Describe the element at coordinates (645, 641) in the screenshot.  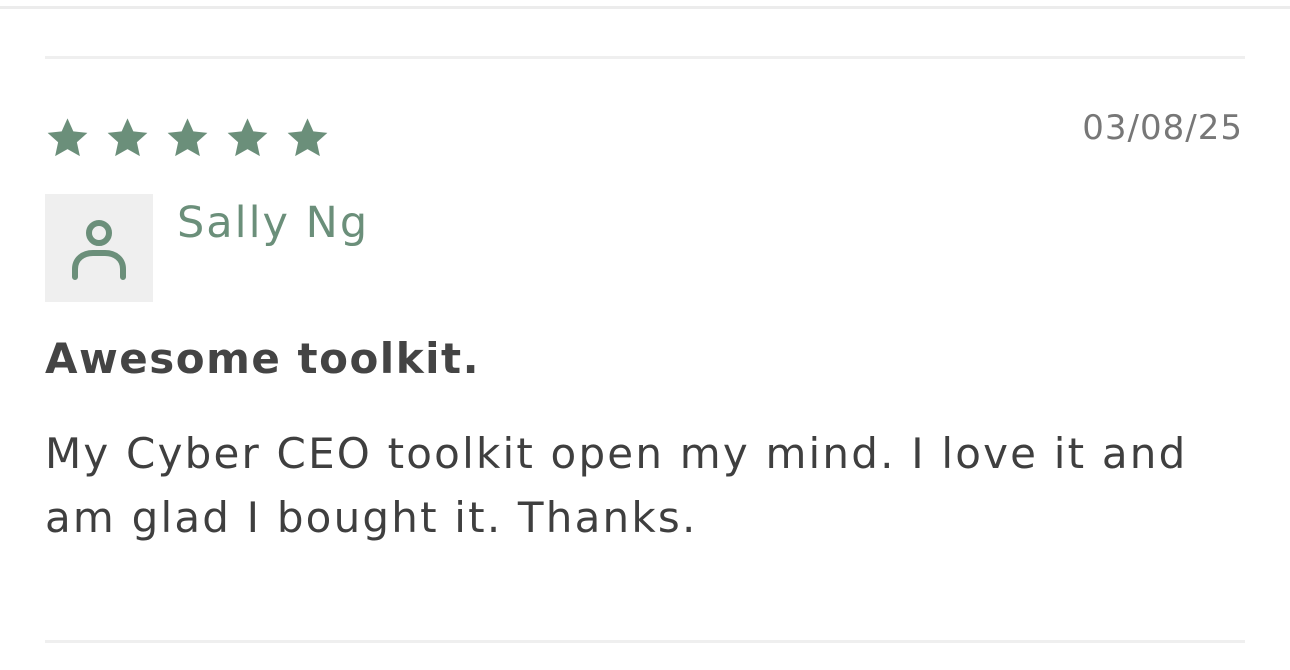
I see `divider-bottom` at that location.